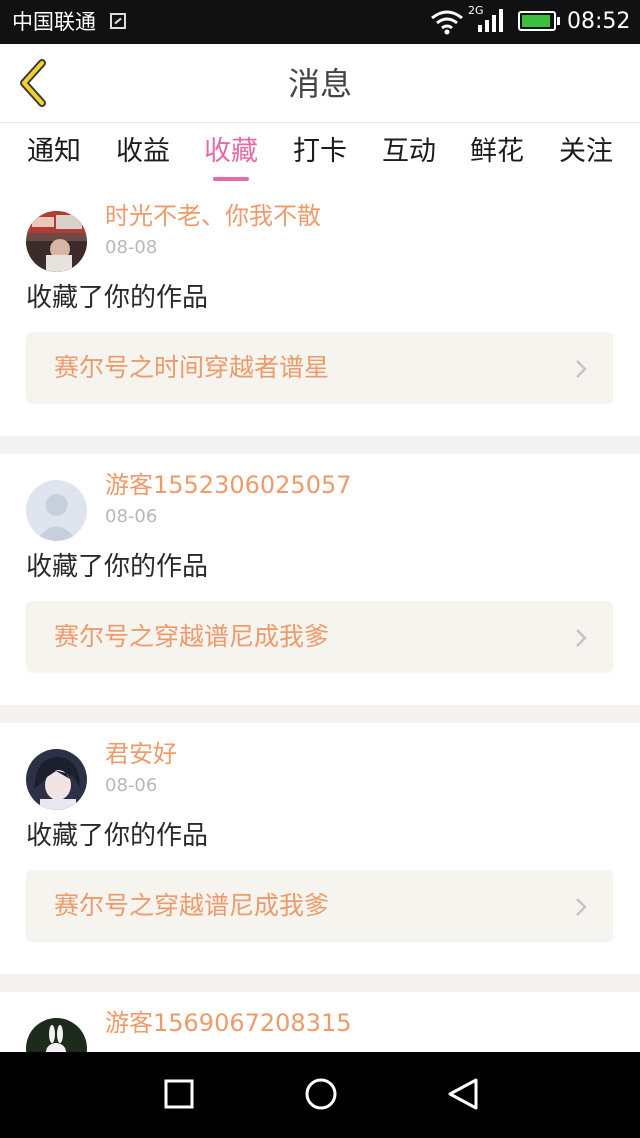  Describe the element at coordinates (558, 21) in the screenshot. I see `battery-cap` at that location.